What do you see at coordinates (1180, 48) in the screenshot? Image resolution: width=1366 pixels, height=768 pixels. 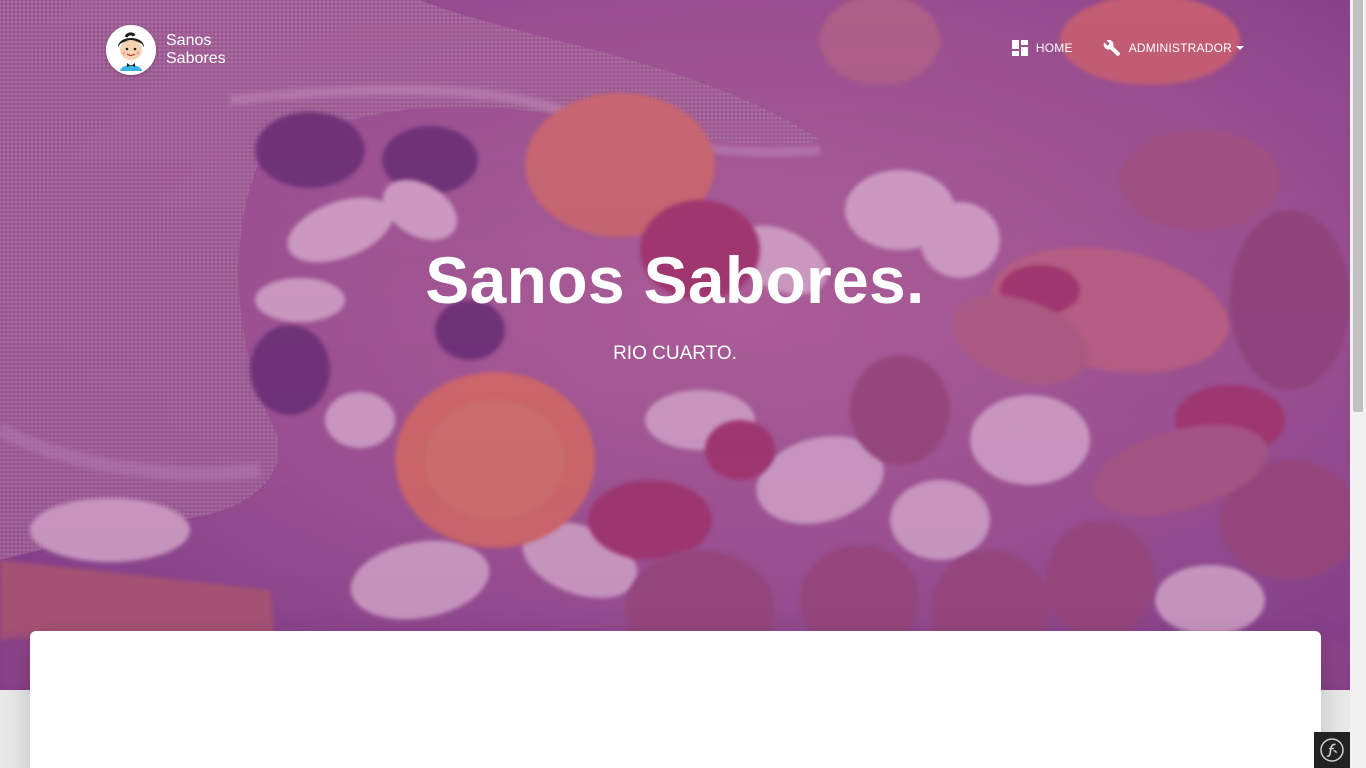 I see `nav-item-administrador-label: ADMINISTRADOR` at bounding box center [1180, 48].